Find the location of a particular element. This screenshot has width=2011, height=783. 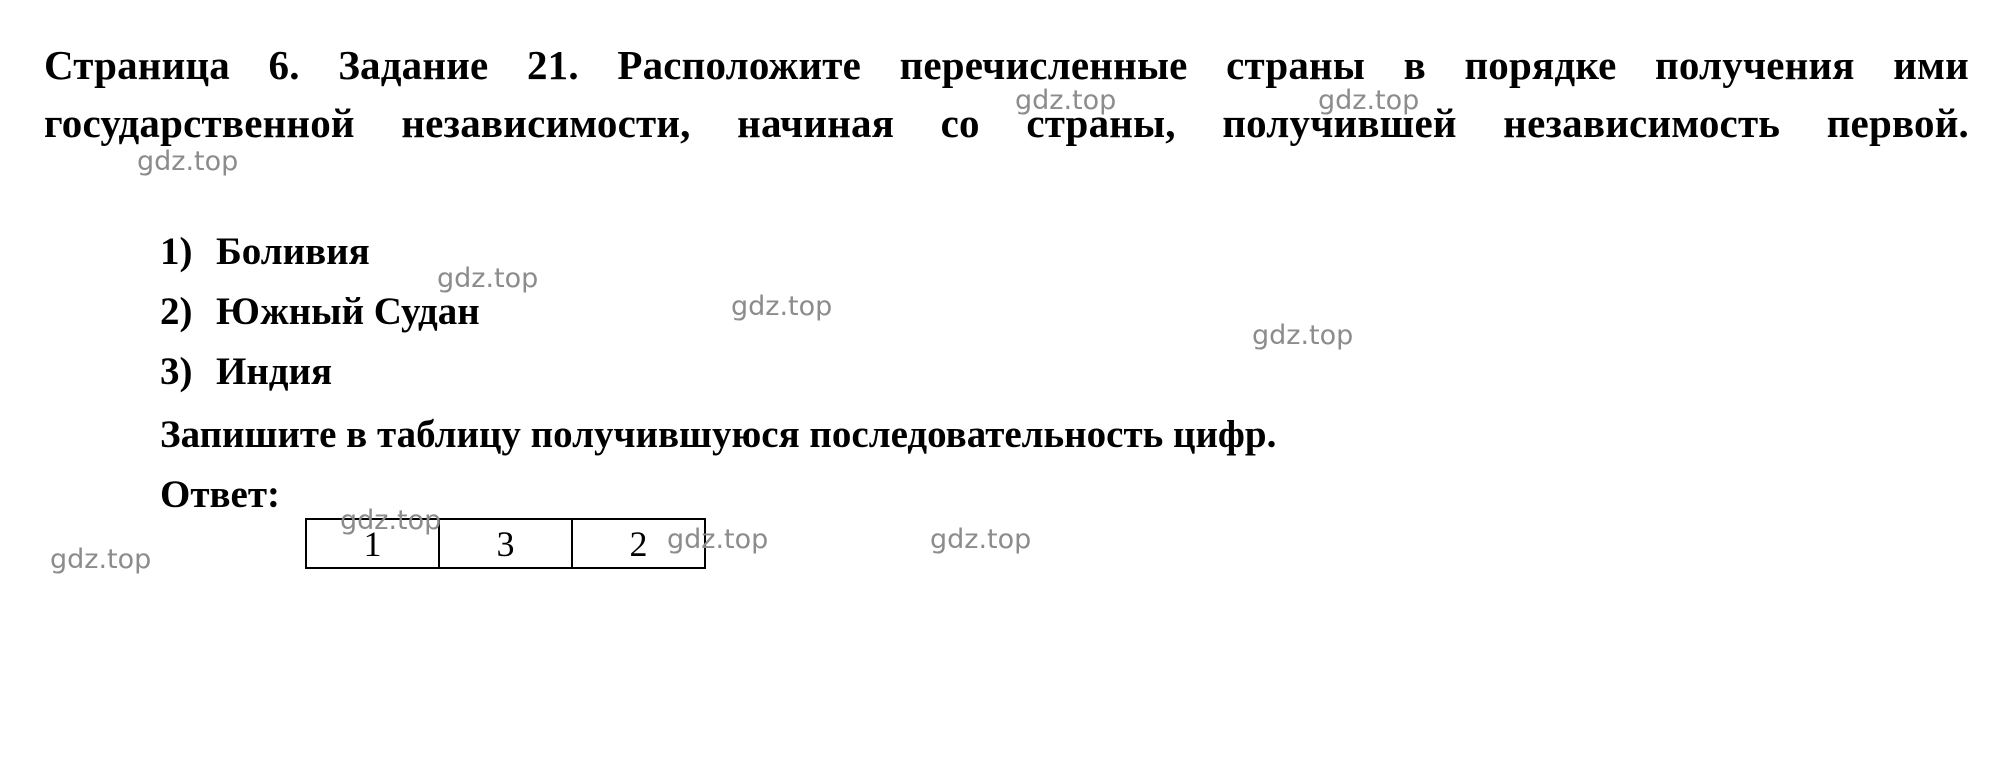

list-item: 2) Южный Судан is located at coordinates (660, 312).